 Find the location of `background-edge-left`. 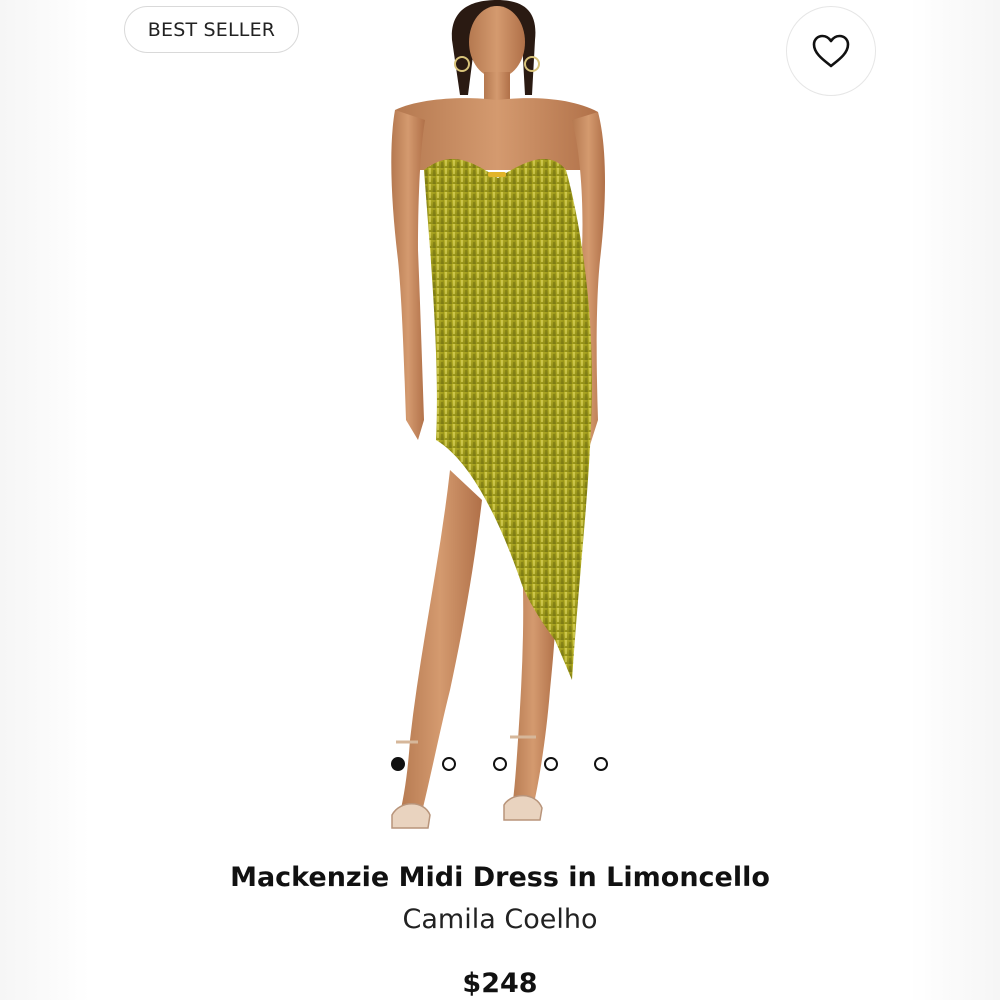

background-edge-left is located at coordinates (45, 500).